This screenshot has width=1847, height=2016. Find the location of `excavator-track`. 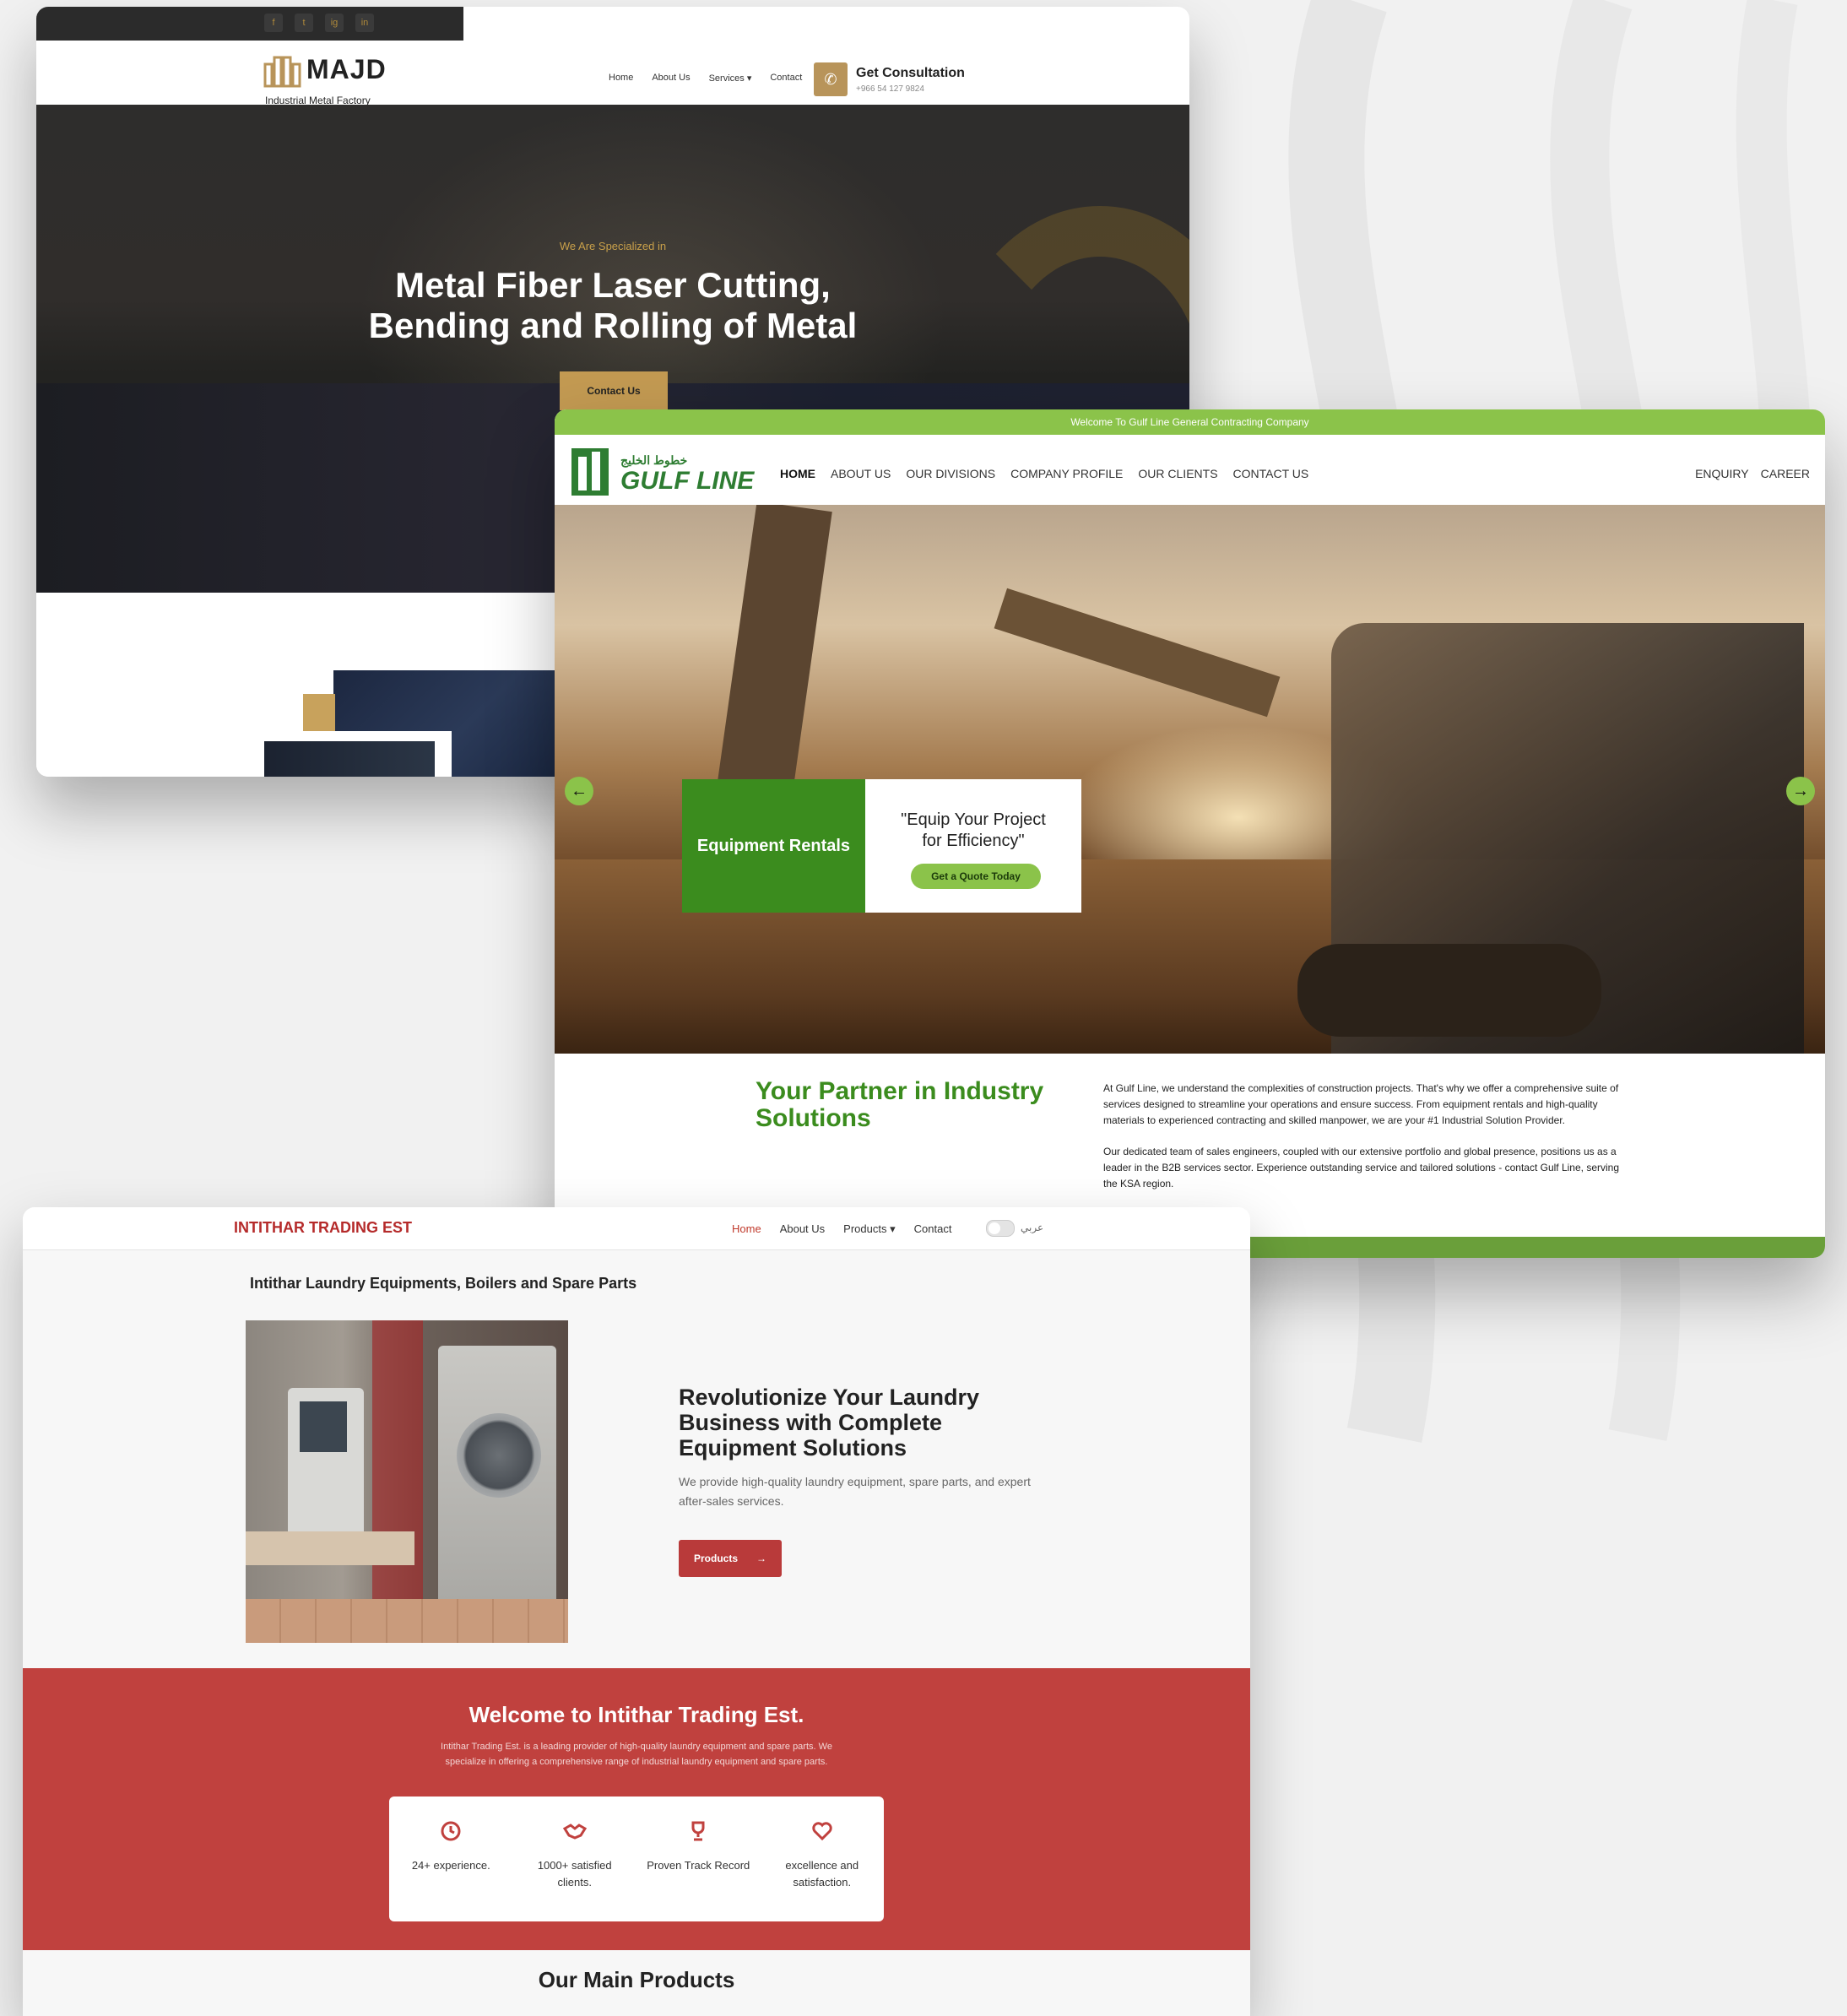

excavator-track is located at coordinates (1449, 990).